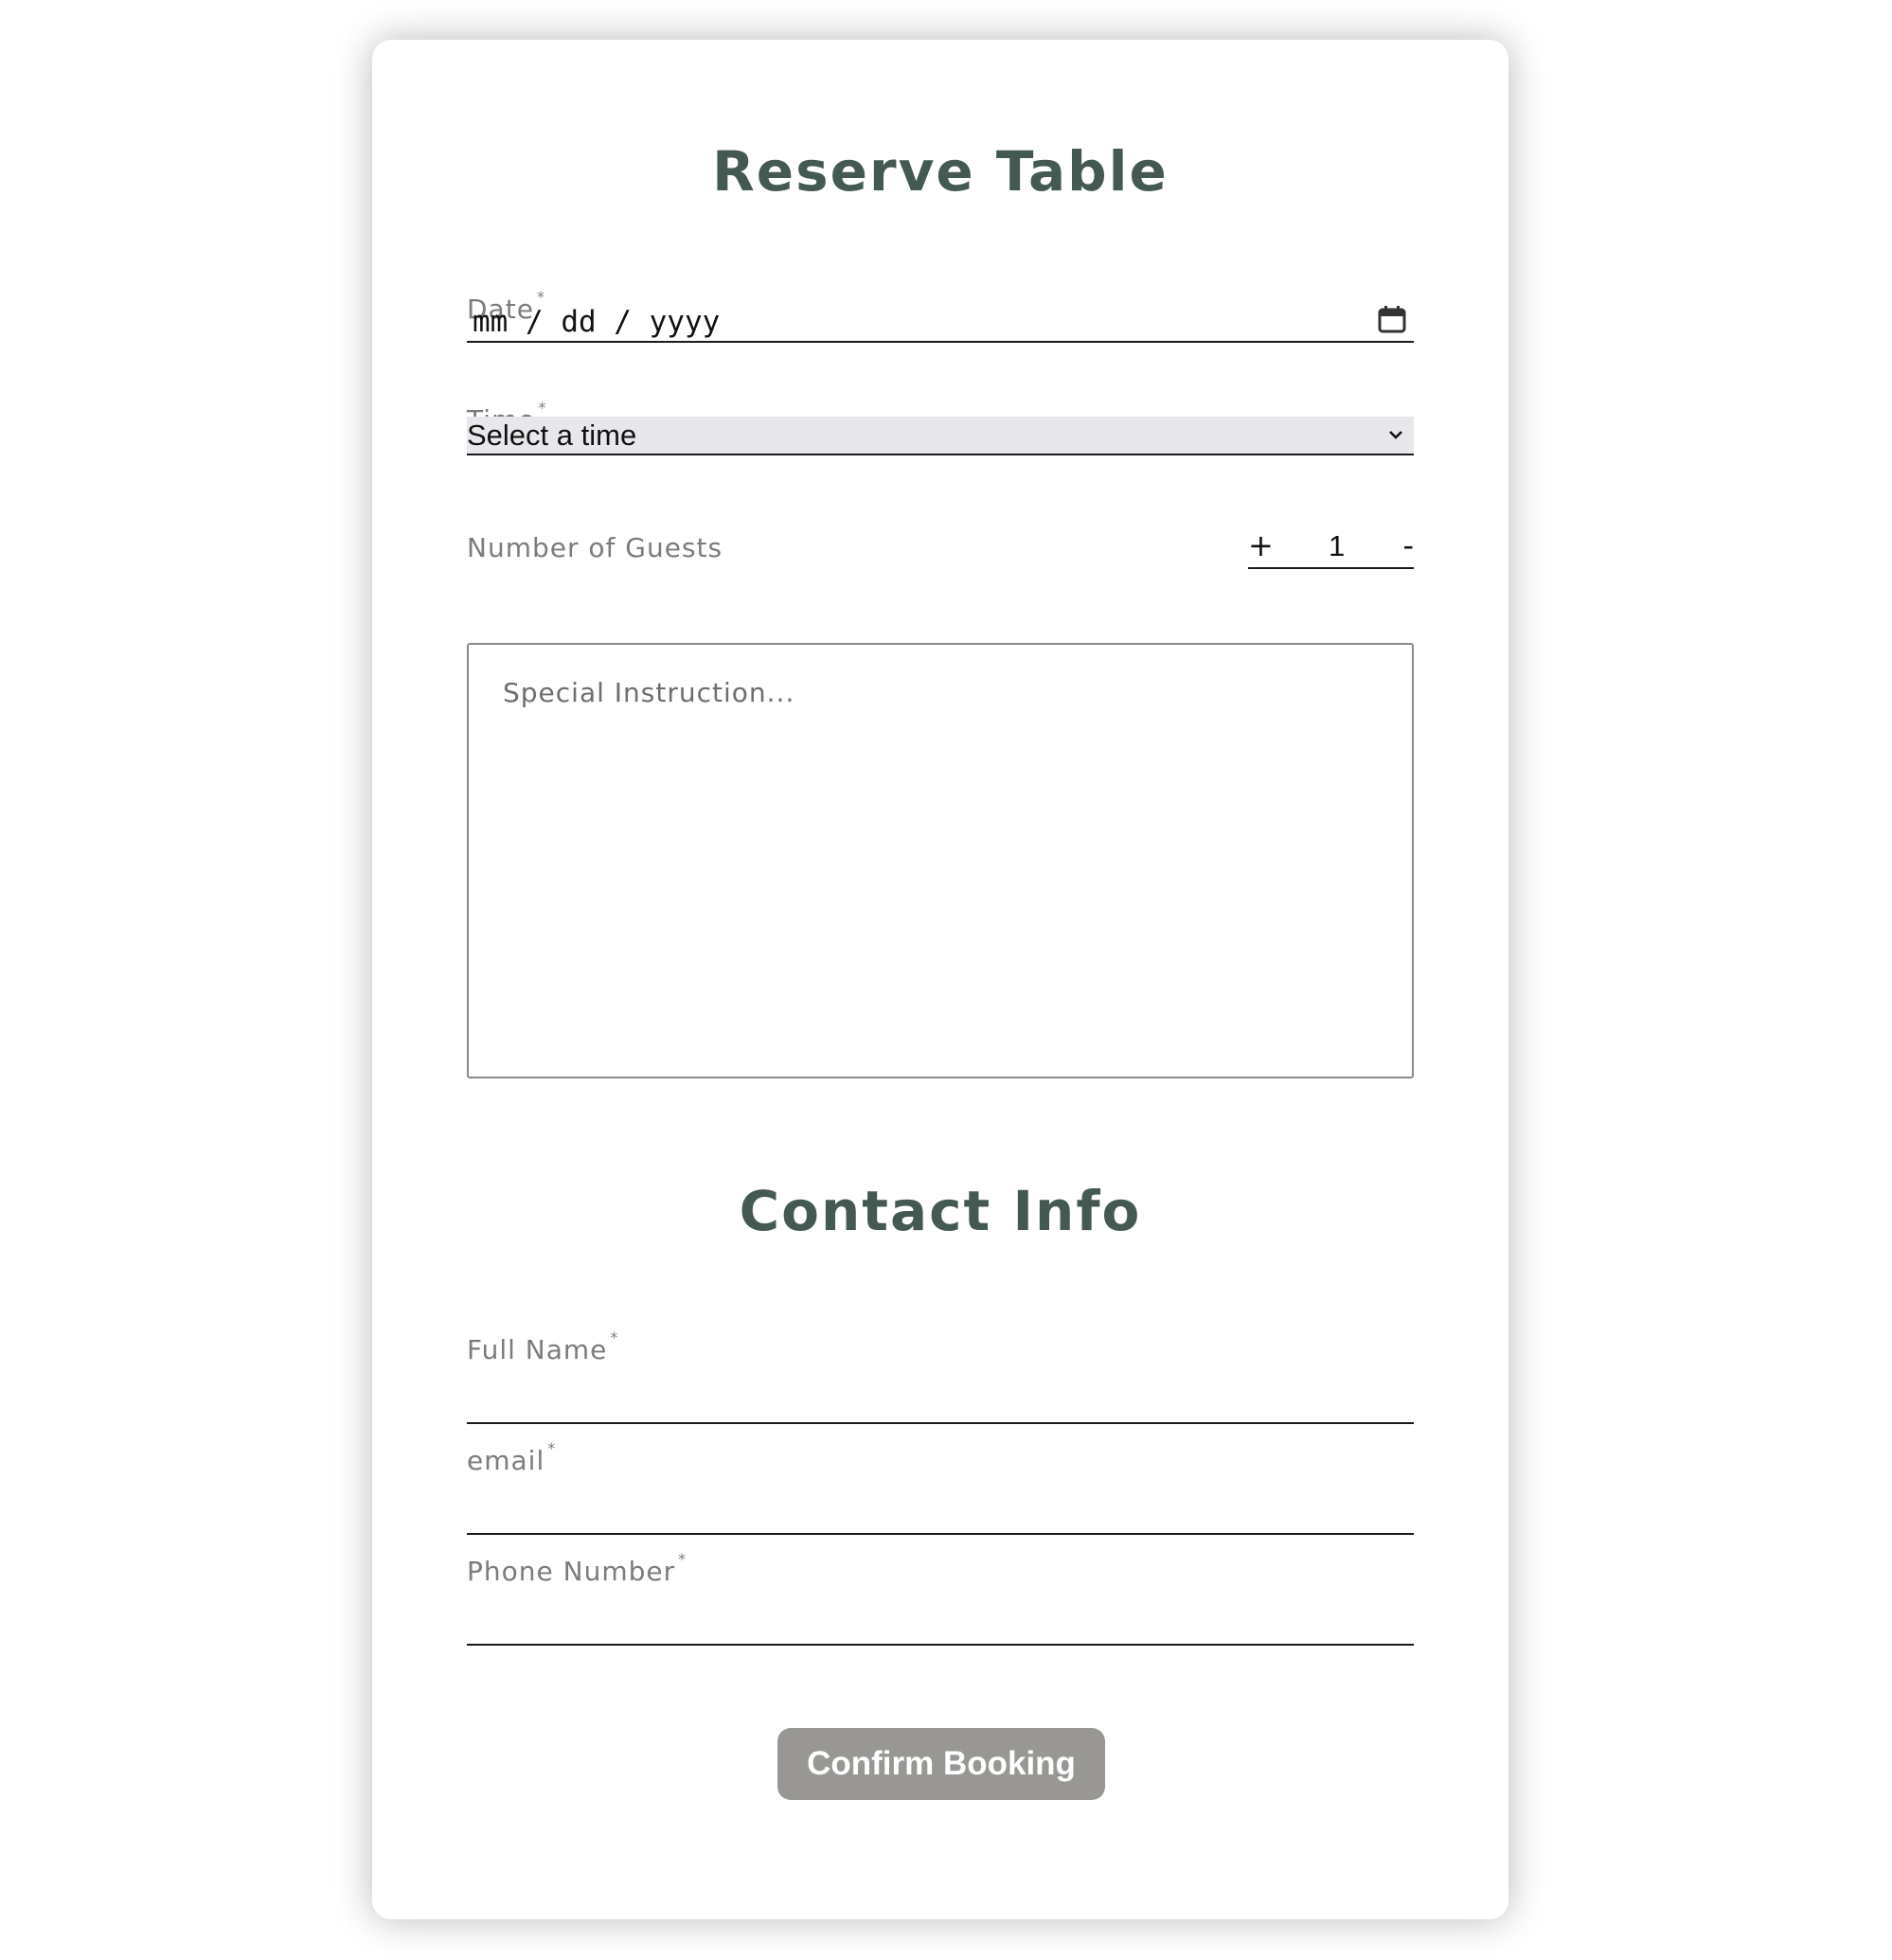  What do you see at coordinates (941, 1211) in the screenshot?
I see `contact-info-title: Contact Info` at bounding box center [941, 1211].